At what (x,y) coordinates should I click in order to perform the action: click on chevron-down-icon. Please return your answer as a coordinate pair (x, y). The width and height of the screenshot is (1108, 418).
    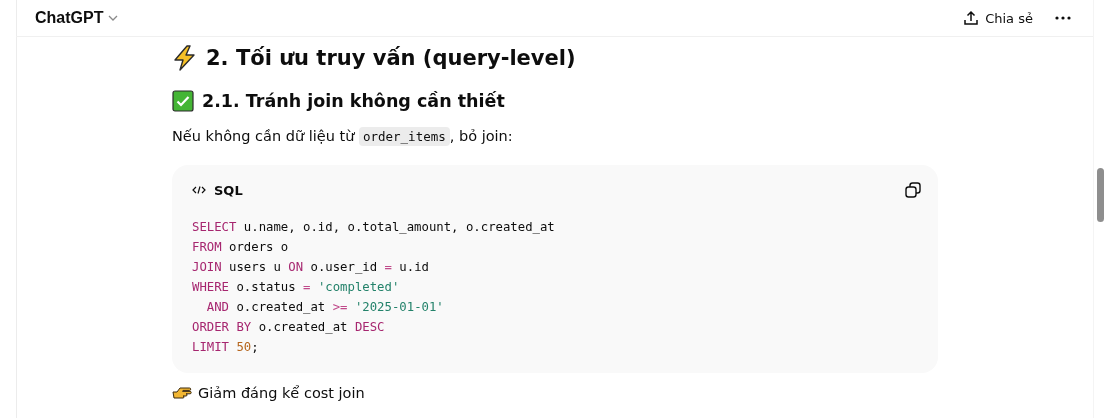
    Looking at the image, I should click on (113, 18).